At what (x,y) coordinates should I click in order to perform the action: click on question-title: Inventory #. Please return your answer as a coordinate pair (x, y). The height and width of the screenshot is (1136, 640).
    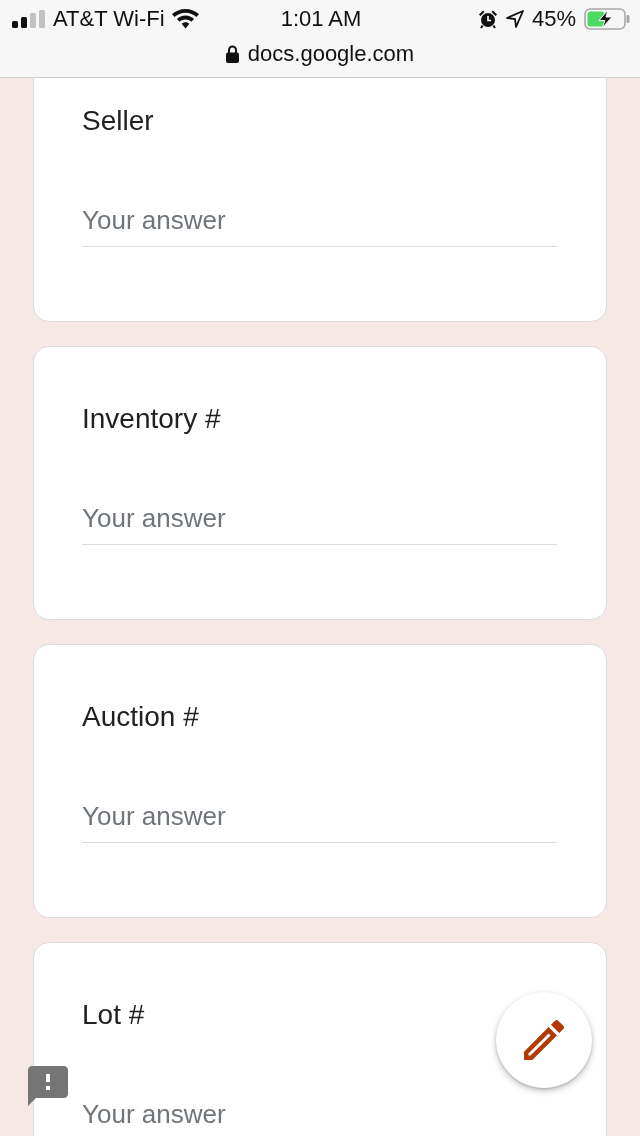
    Looking at the image, I should click on (152, 419).